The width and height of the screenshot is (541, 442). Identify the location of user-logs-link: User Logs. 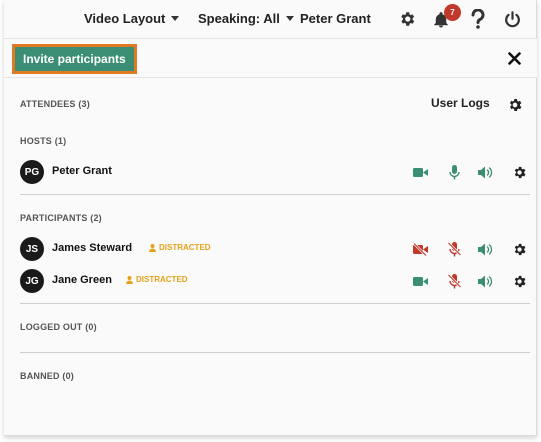
(460, 103).